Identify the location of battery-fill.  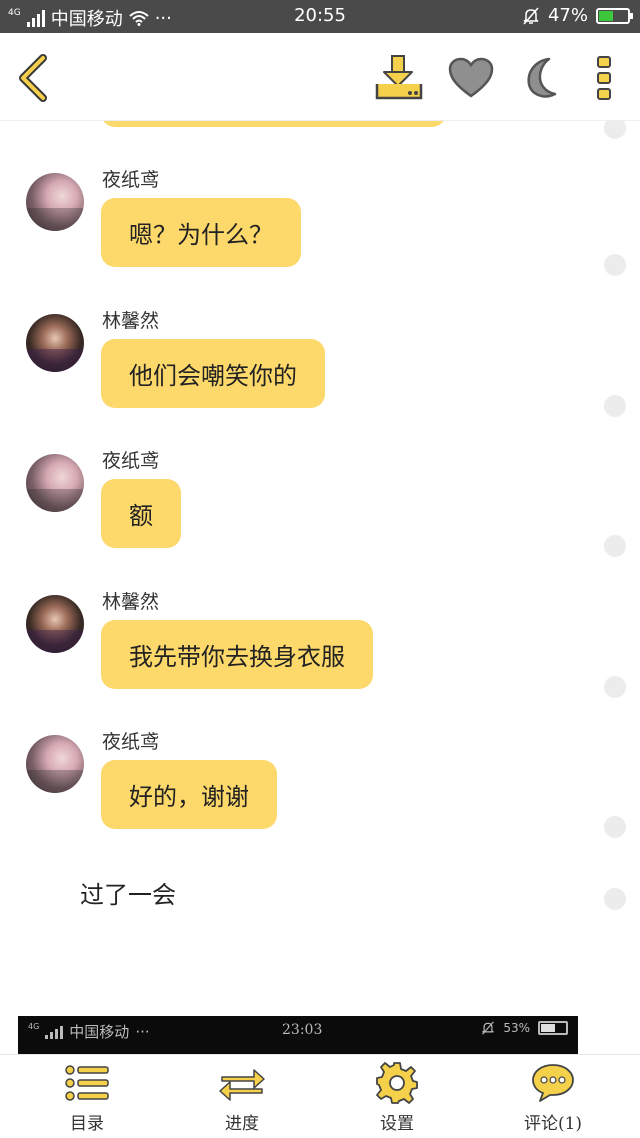
(606, 15).